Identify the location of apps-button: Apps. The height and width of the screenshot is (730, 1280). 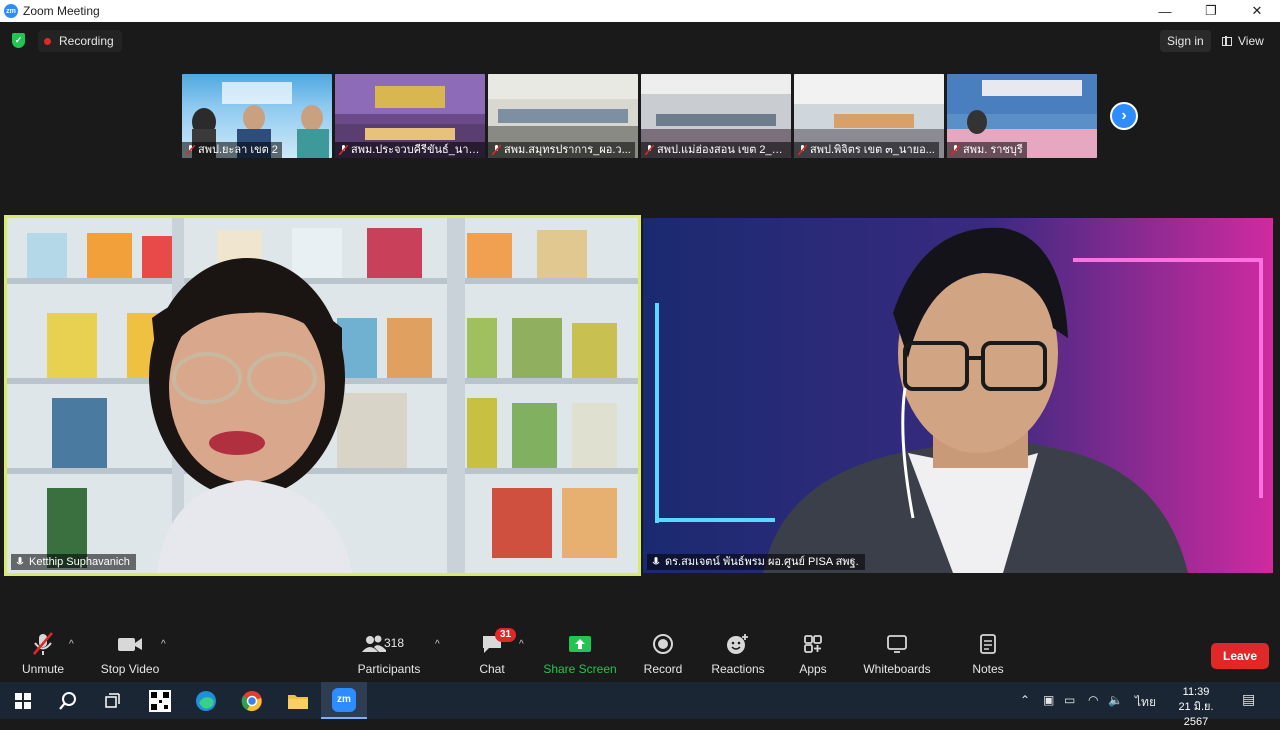
(813, 656).